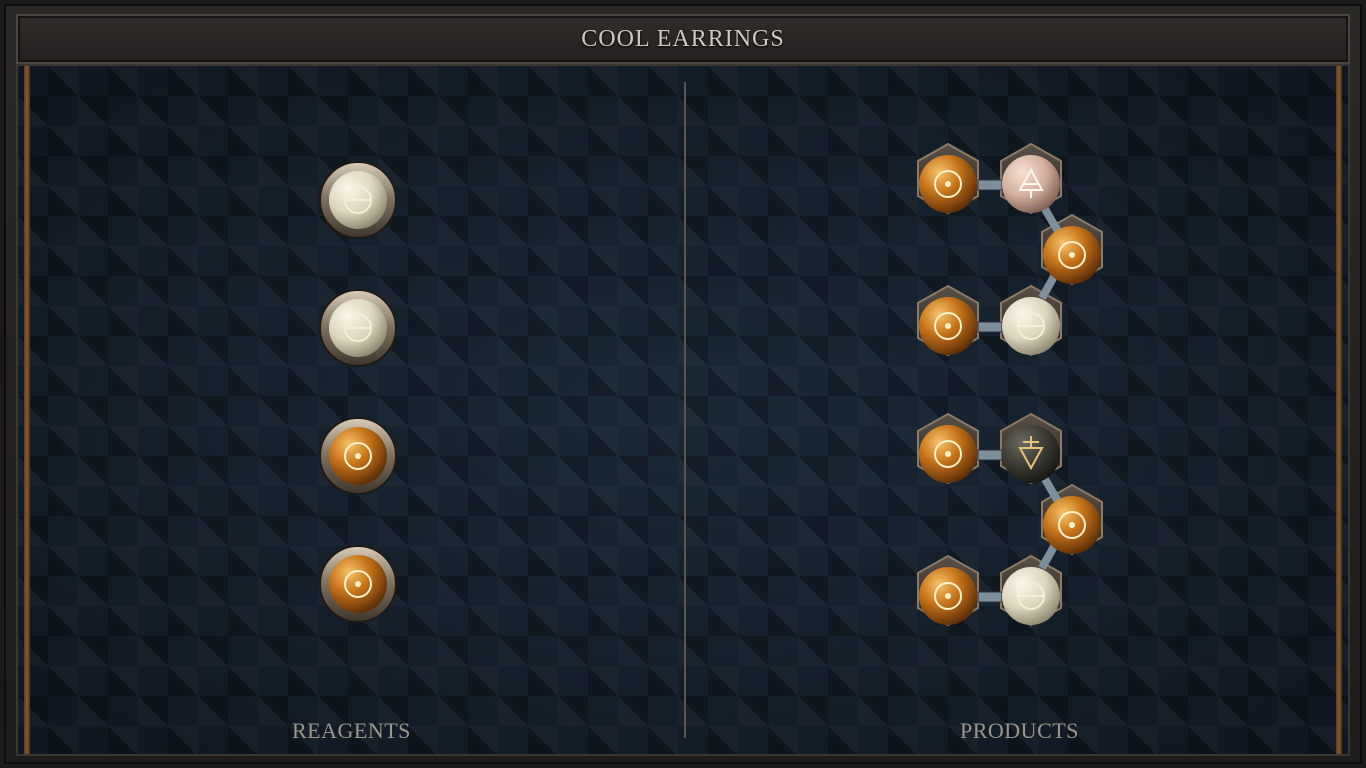 The width and height of the screenshot is (1366, 768). I want to click on puzzle-title: COOL EARRINGS, so click(683, 38).